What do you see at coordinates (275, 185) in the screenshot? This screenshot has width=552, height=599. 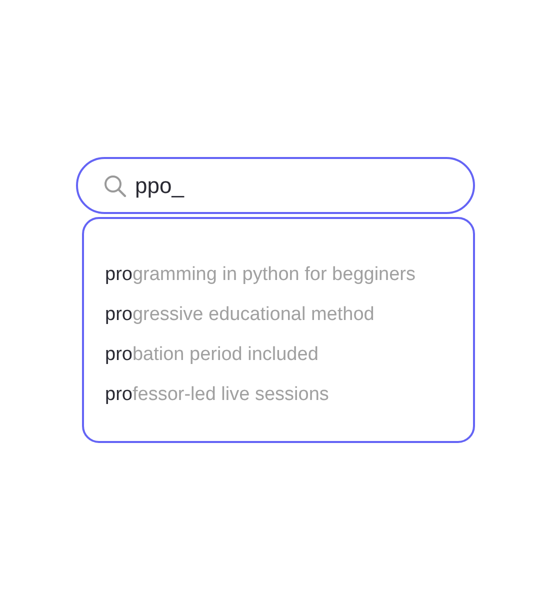 I see `search-field: ppo_` at bounding box center [275, 185].